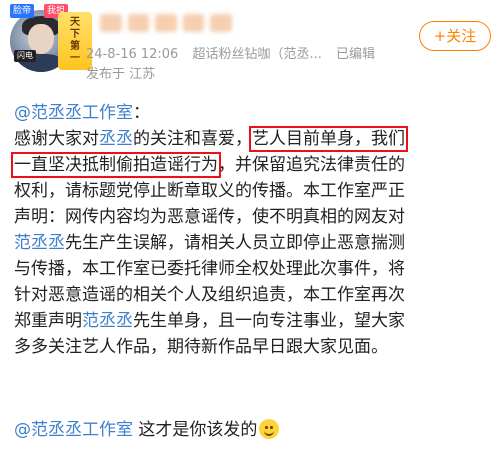 The width and height of the screenshot is (499, 456). What do you see at coordinates (56, 139) in the screenshot?
I see `text-segment: 感谢大家对` at bounding box center [56, 139].